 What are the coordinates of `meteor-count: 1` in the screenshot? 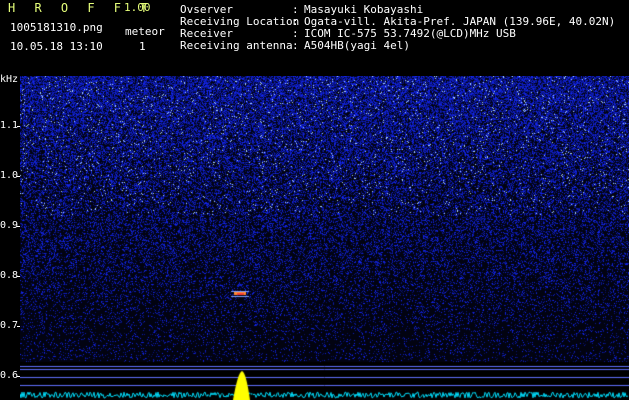 It's located at (142, 46).